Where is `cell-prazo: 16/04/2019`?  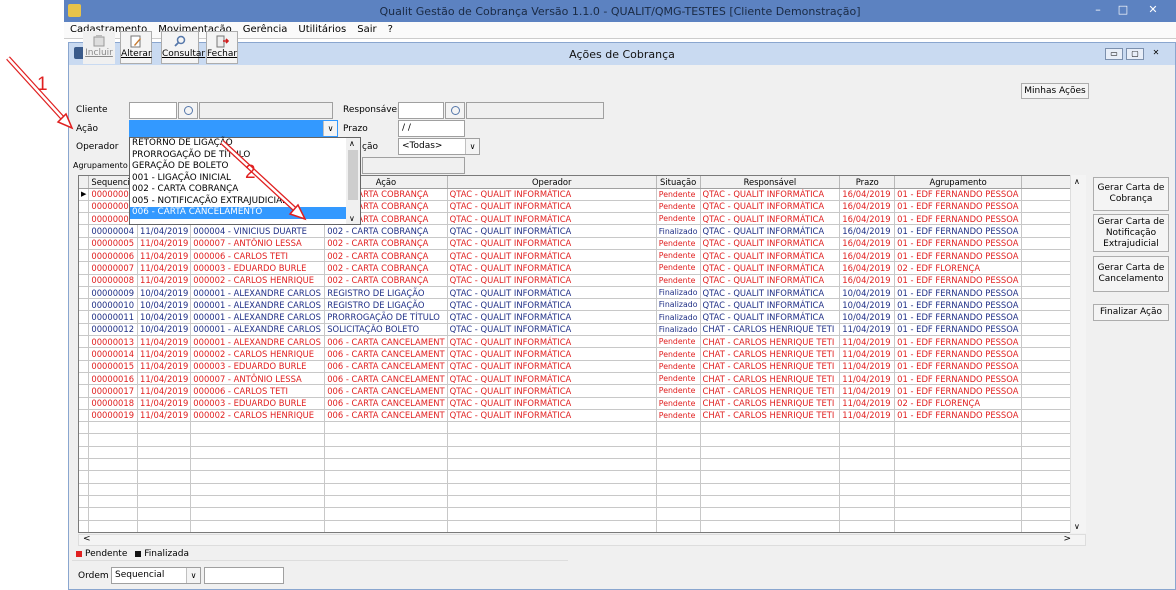
cell-prazo: 16/04/2019 is located at coordinates (867, 194).